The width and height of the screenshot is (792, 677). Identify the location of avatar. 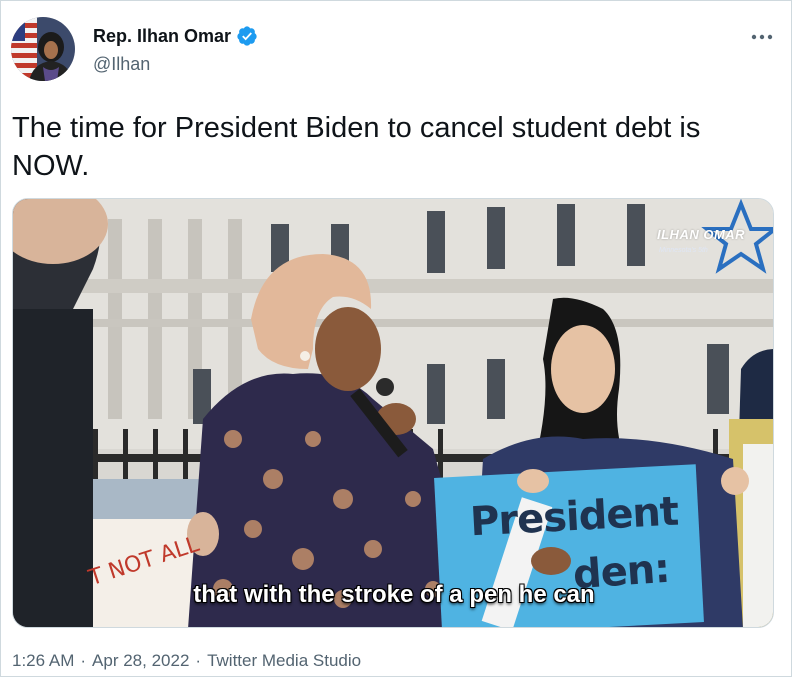
(43, 49).